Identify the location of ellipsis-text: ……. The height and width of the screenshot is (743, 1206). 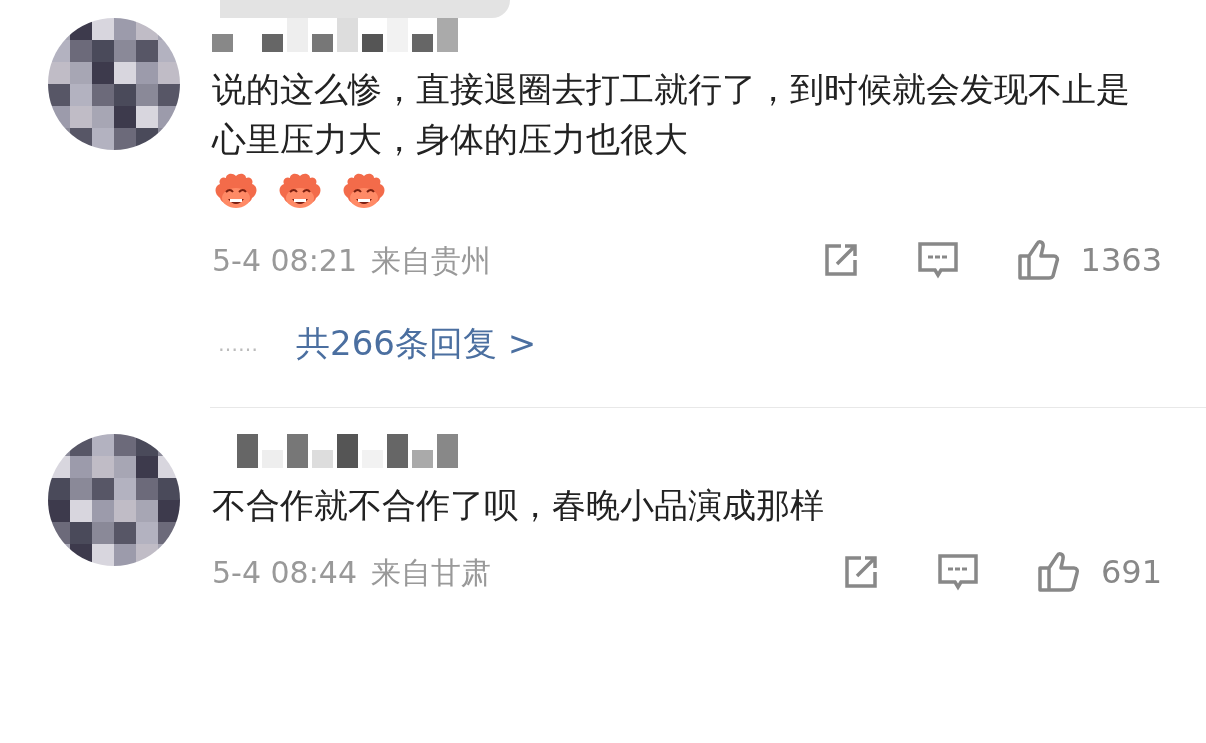
(238, 344).